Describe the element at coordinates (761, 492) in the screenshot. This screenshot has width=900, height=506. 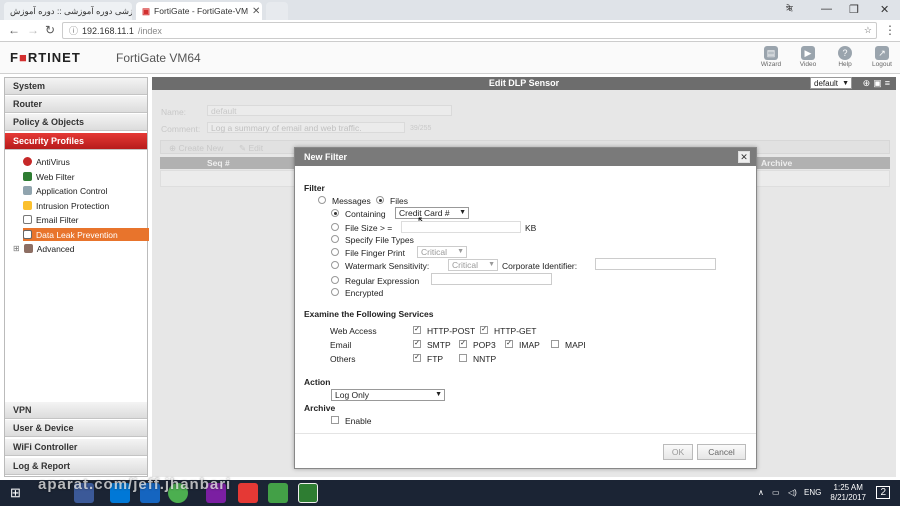
I see `tray-chevron-icon: ∧` at that location.